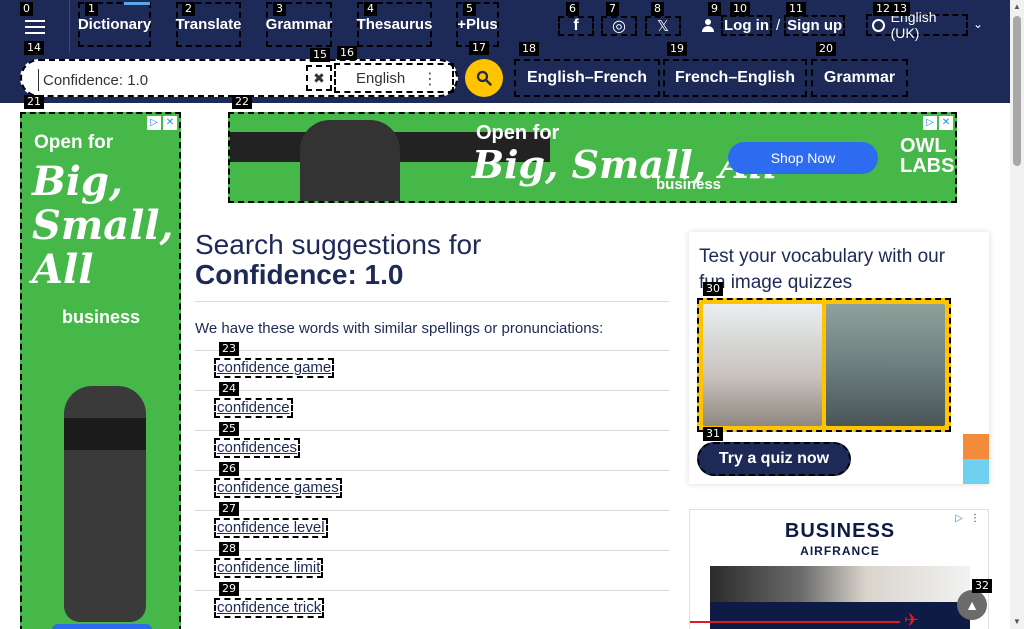  I want to click on suggestion-link: confidence games, so click(278, 488).